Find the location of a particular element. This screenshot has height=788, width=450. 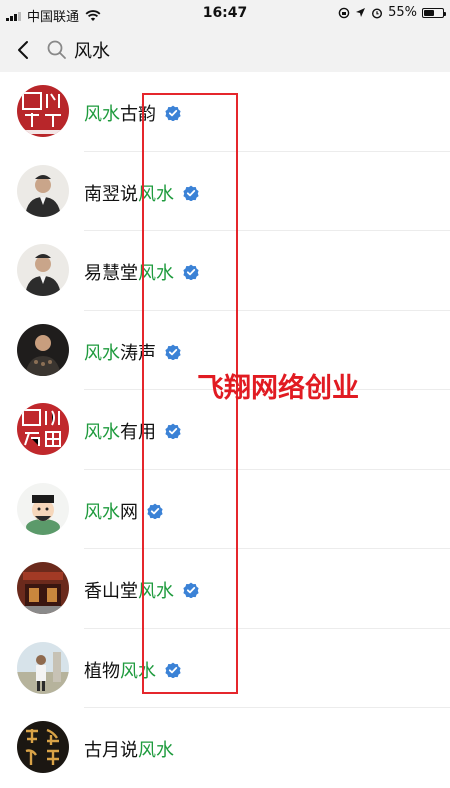

alarm-icon is located at coordinates (377, 13).